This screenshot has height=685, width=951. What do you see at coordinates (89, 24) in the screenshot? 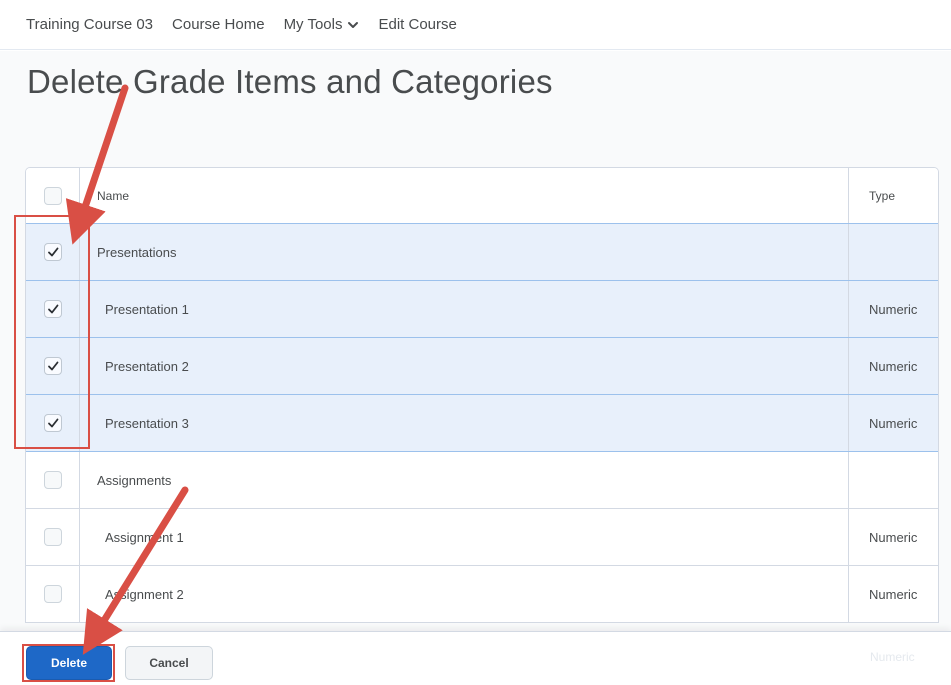
I see `nav-course-name: Training Course 03` at bounding box center [89, 24].